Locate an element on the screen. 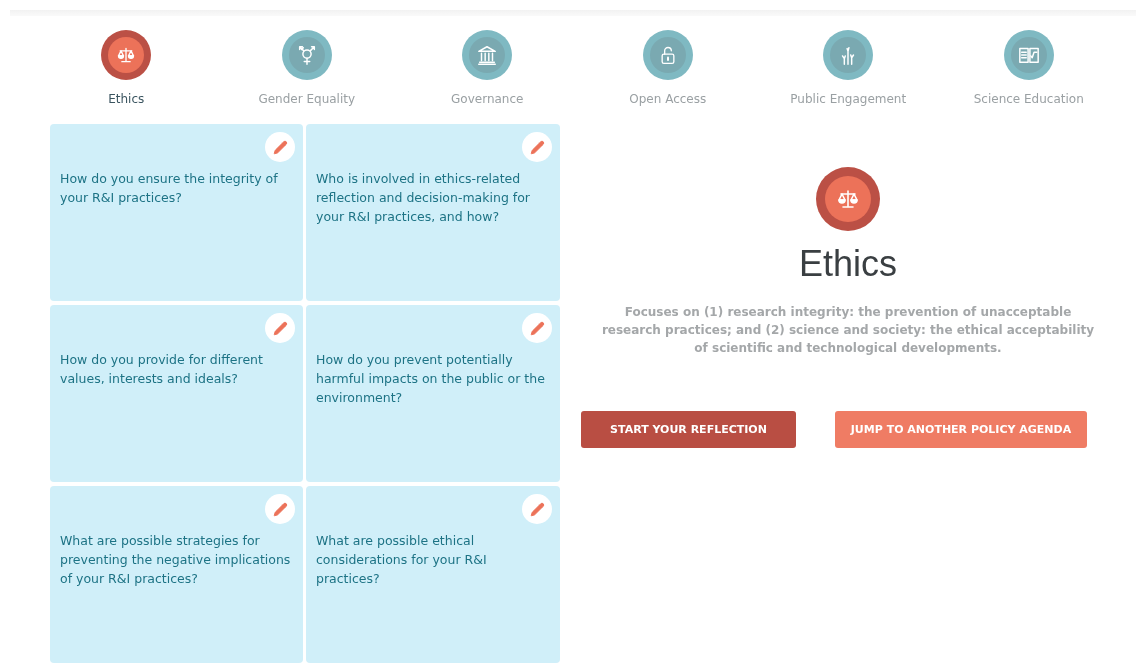 Image resolution: width=1136 pixels, height=663 pixels. tab-label: Governance is located at coordinates (487, 99).